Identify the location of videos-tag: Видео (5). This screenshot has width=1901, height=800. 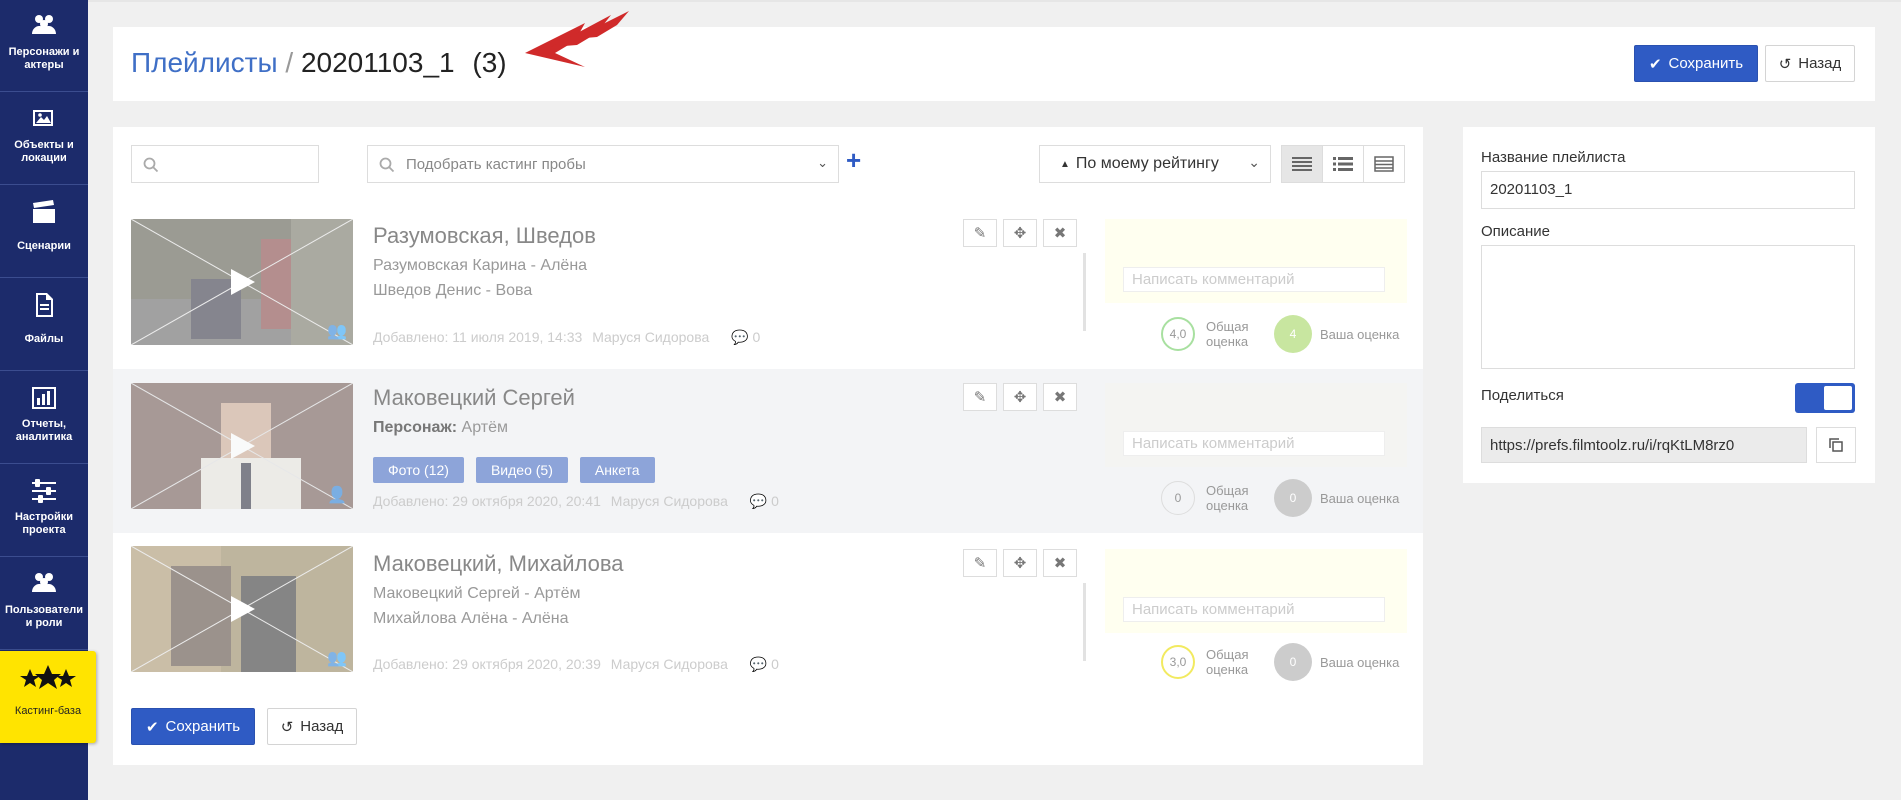
(521, 470).